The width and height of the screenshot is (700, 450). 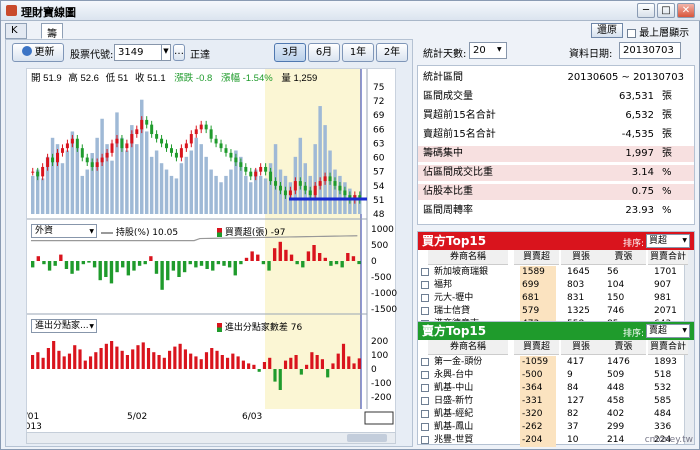 I want to click on price-tick-label: 54, so click(x=379, y=187).